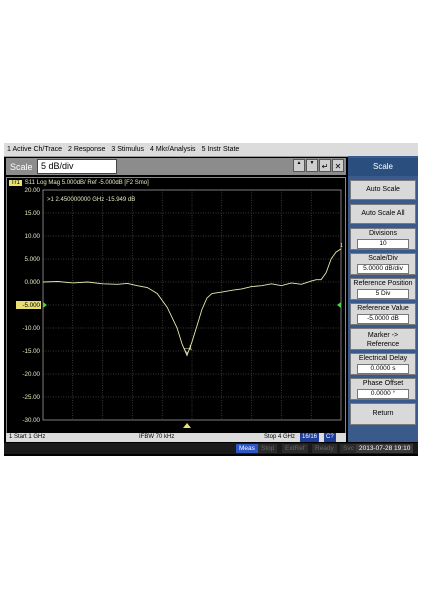 The width and height of the screenshot is (424, 600). I want to click on menu-mkr-analysis: 4 Mkr/Analysis, so click(173, 149).